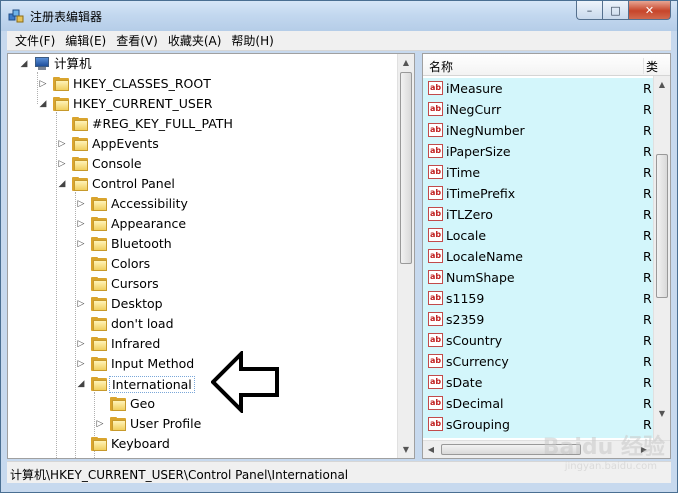  What do you see at coordinates (204, 244) in the screenshot?
I see `tree-node: ▷ Bluetooth` at bounding box center [204, 244].